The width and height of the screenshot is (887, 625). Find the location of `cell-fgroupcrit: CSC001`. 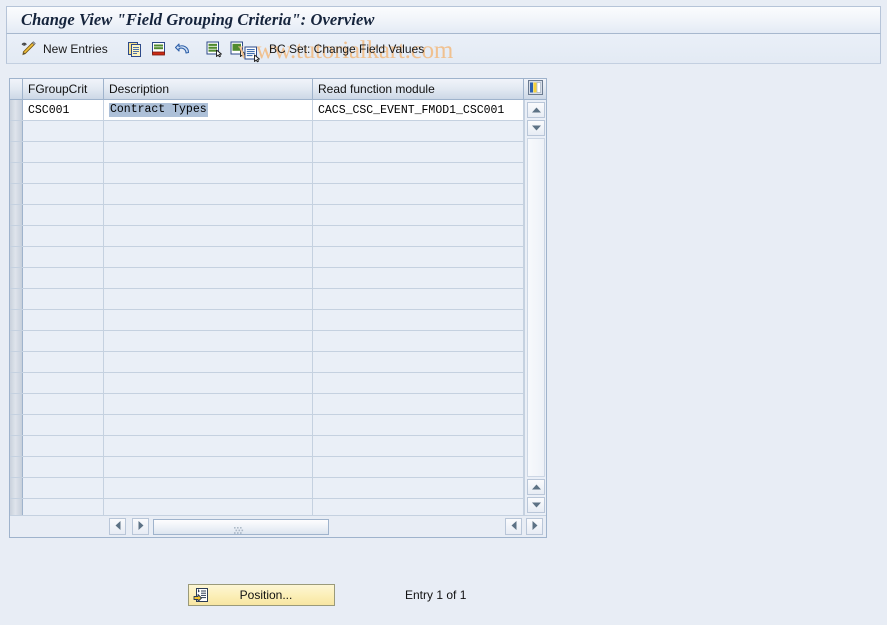

cell-fgroupcrit: CSC001 is located at coordinates (63, 110).